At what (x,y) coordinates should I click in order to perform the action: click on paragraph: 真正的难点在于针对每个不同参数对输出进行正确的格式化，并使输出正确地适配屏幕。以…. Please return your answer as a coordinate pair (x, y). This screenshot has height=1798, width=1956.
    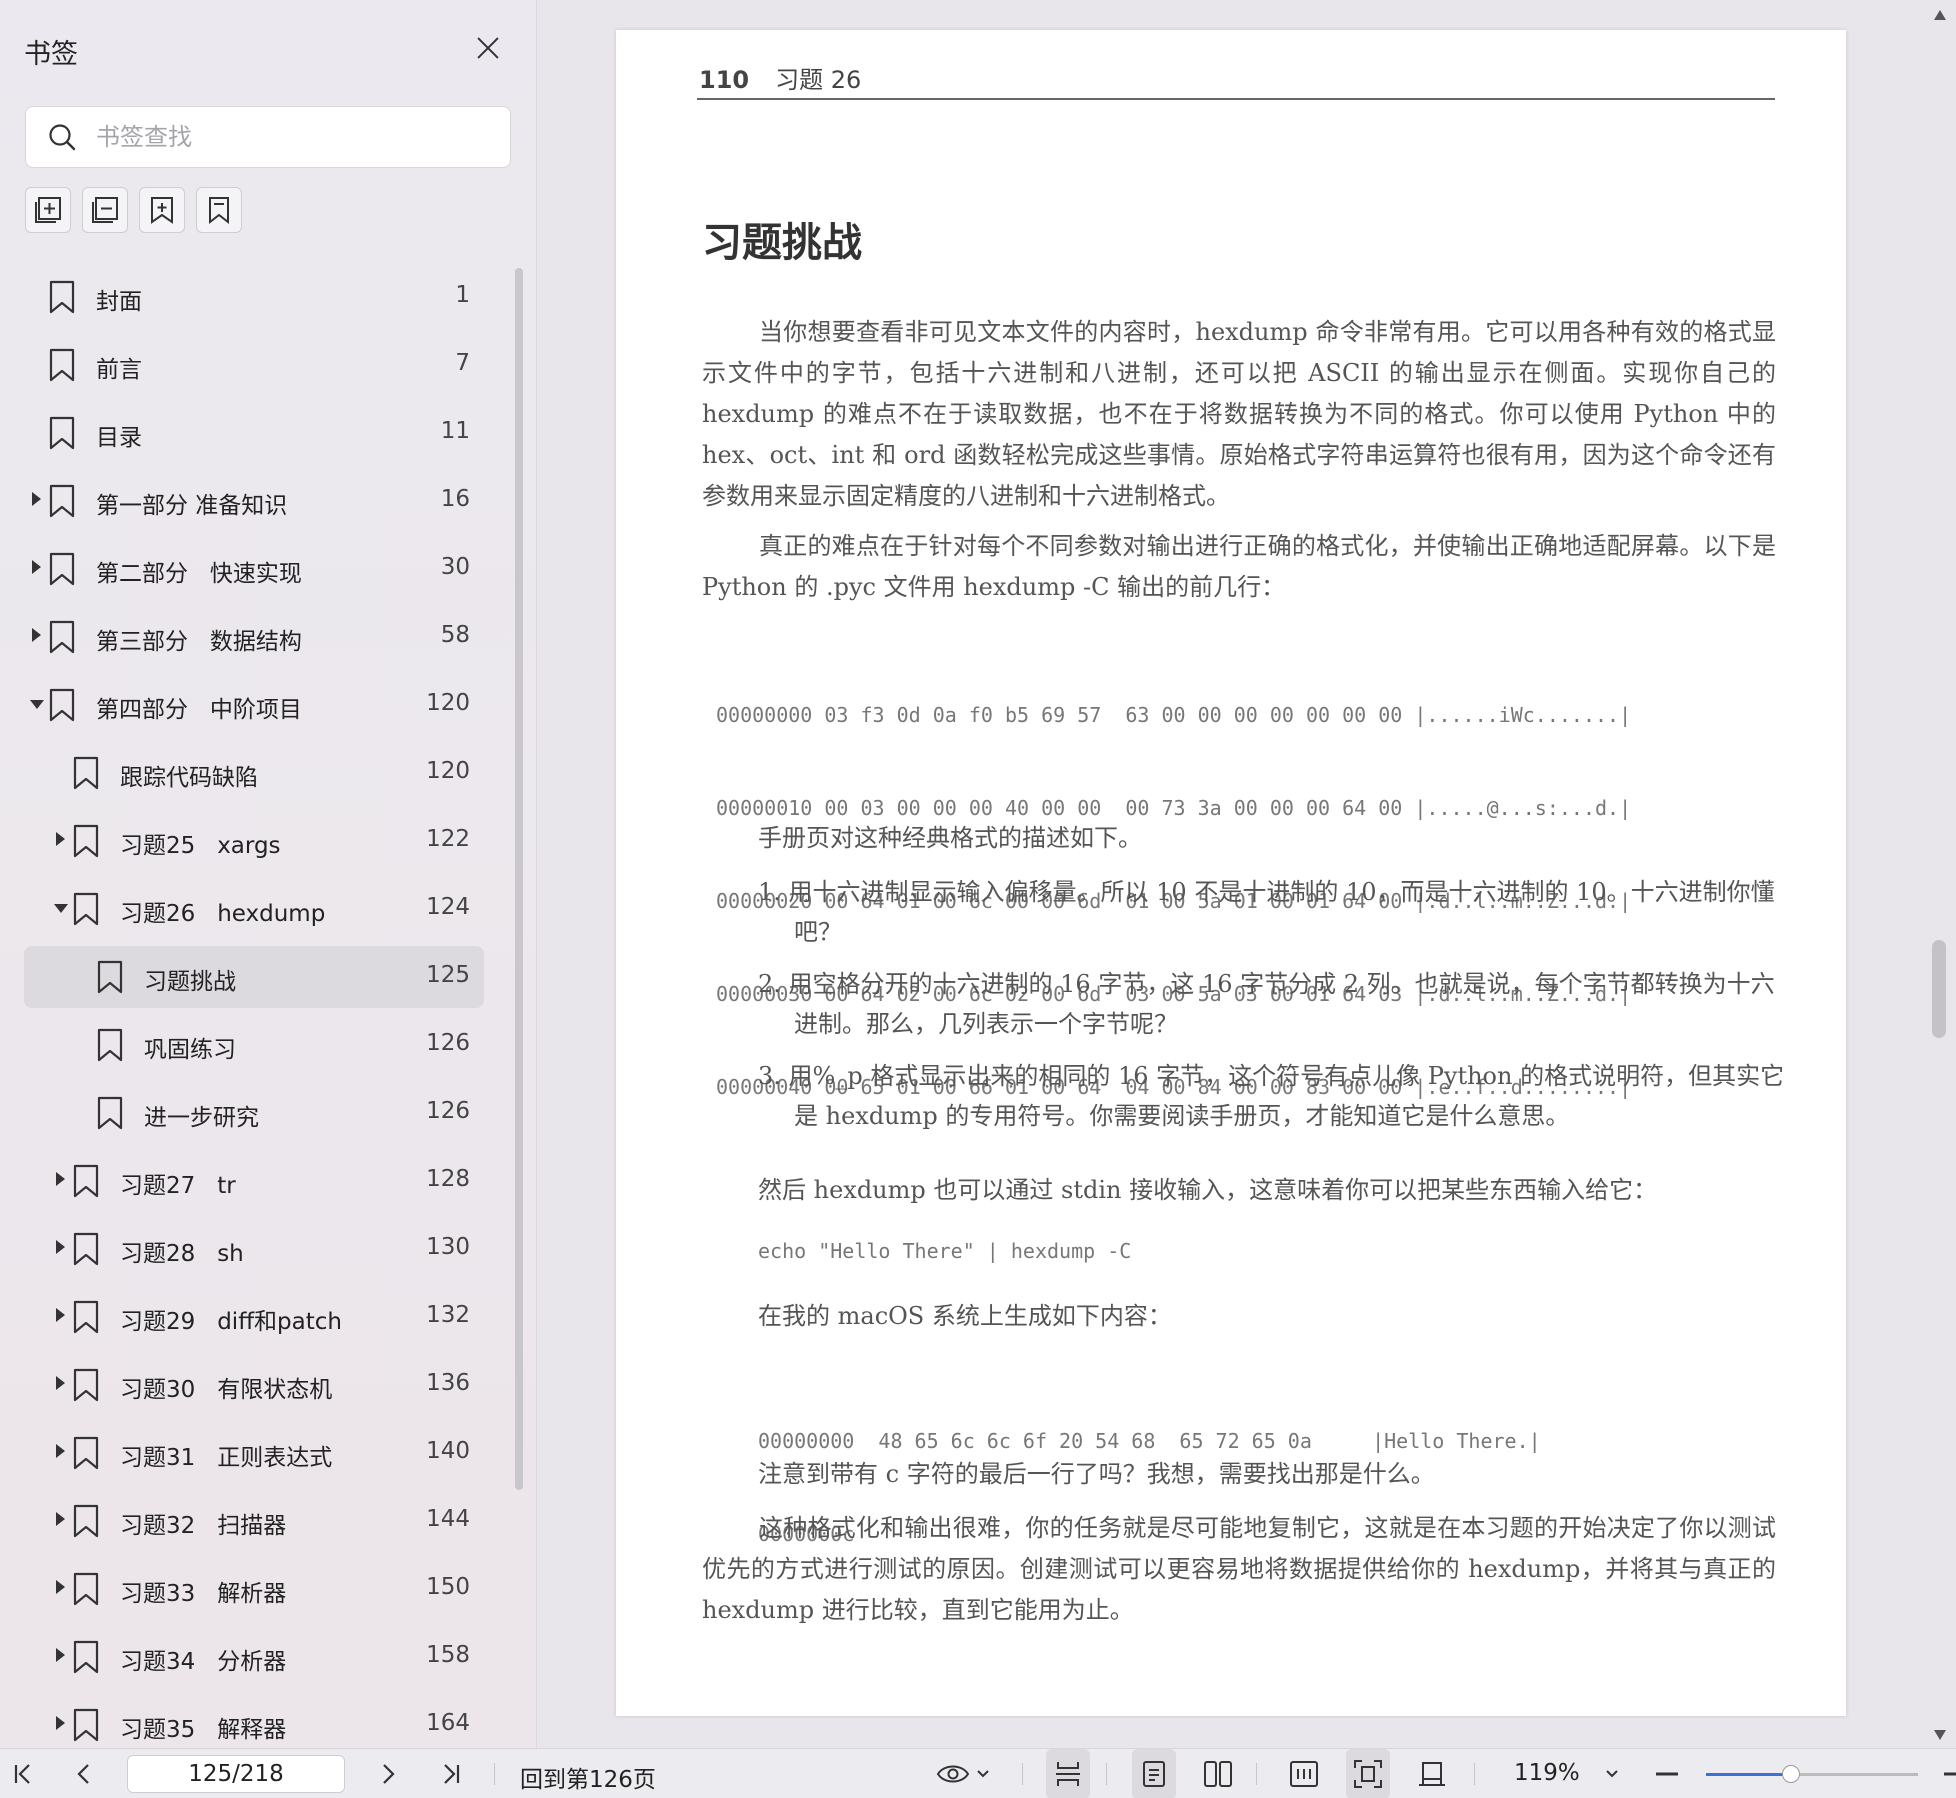
    Looking at the image, I should click on (1239, 566).